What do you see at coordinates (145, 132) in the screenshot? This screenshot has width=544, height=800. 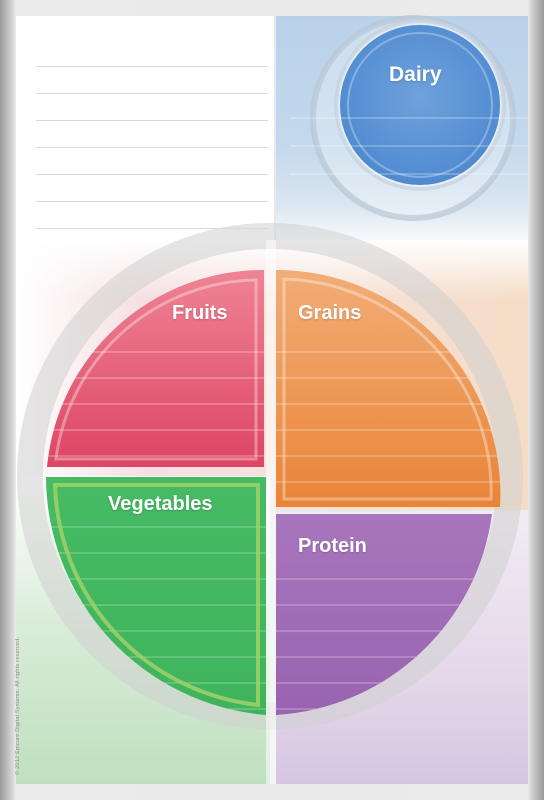 I see `notes-lines` at bounding box center [145, 132].